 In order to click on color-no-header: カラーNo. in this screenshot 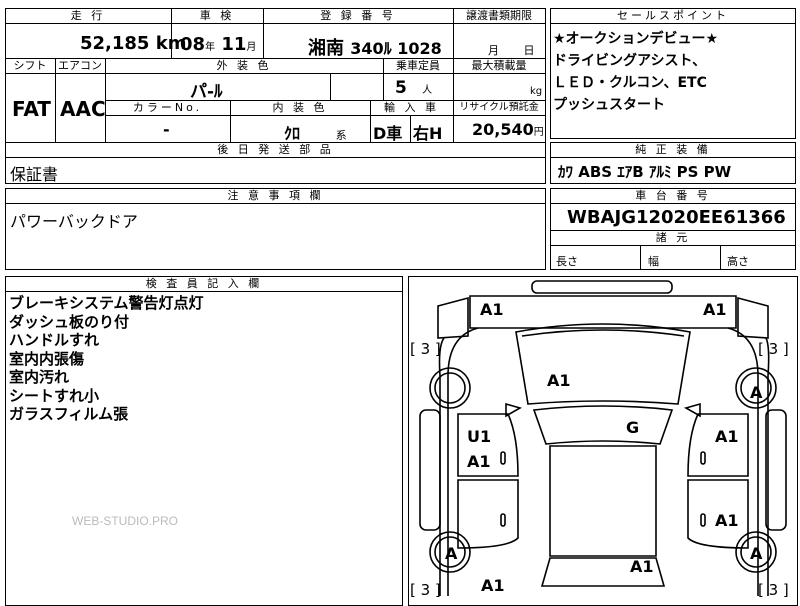, I will do `click(167, 107)`.